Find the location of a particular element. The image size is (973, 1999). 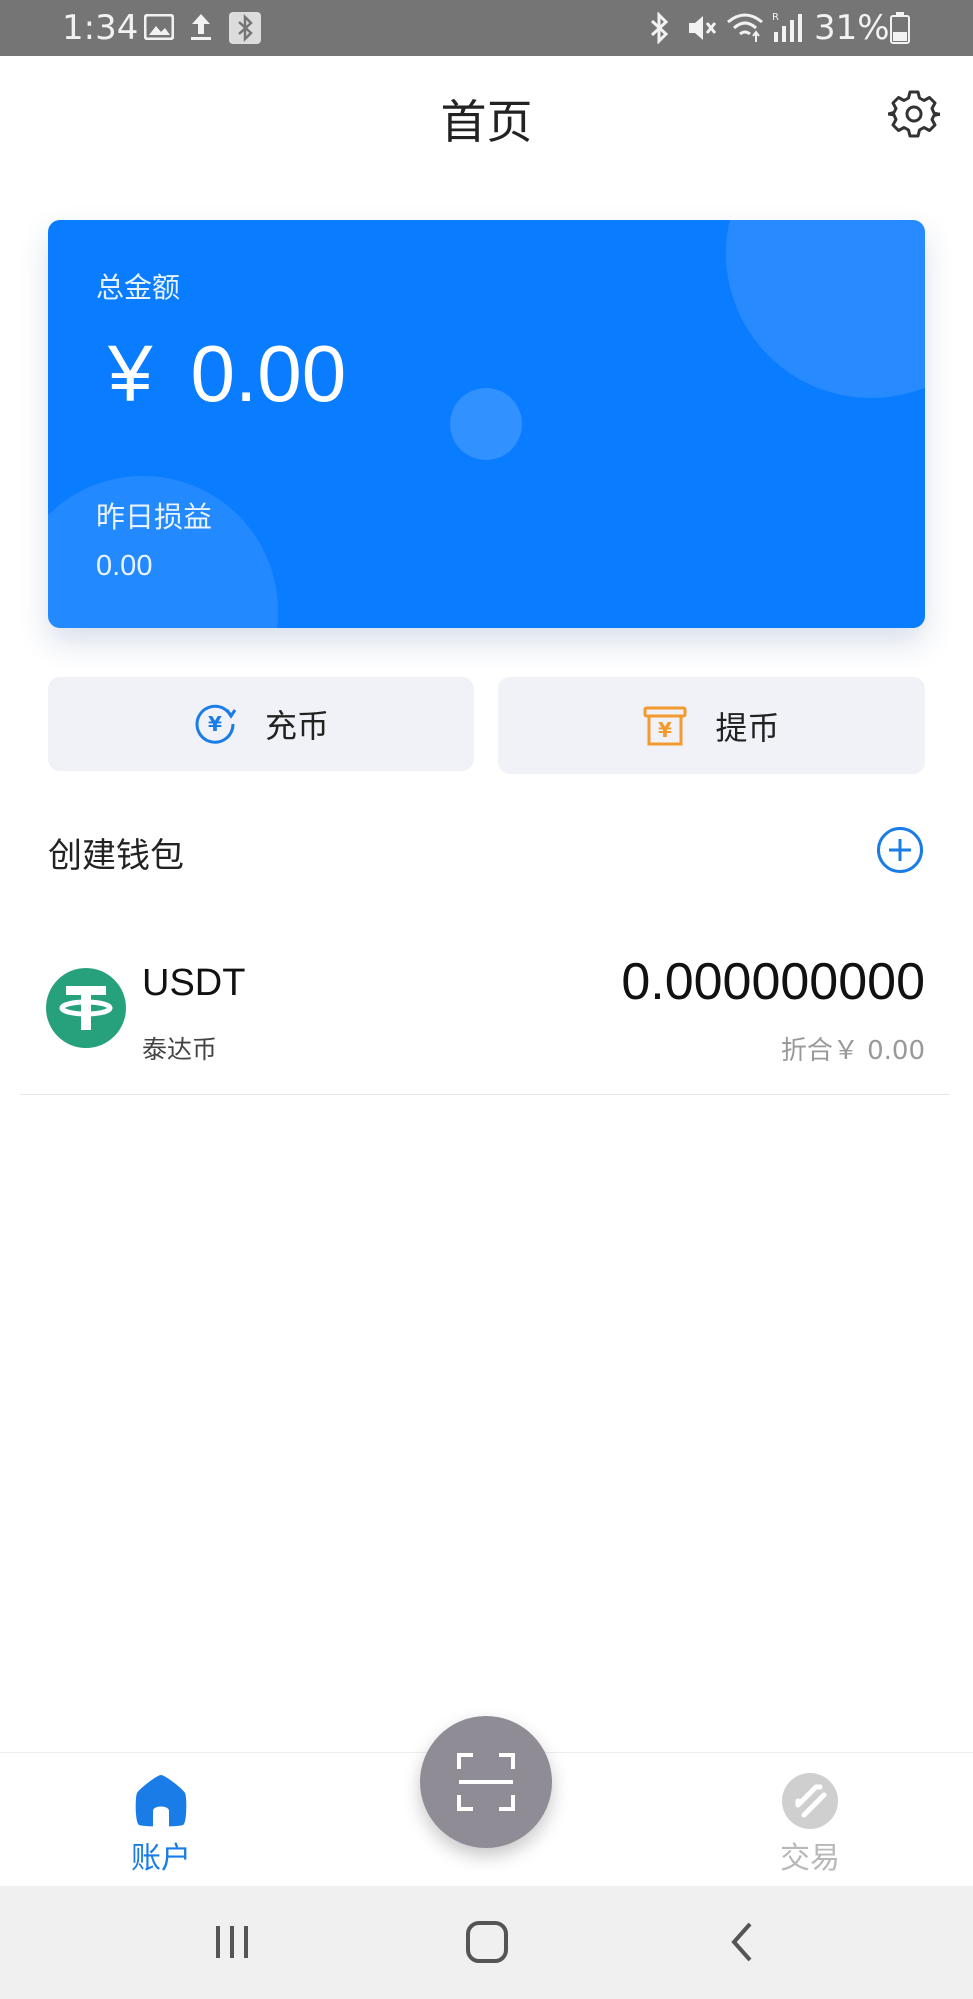

asset-row-usdt: USDT 泰达币 0.000000000 折合￥ 0.00 is located at coordinates (485, 1007).